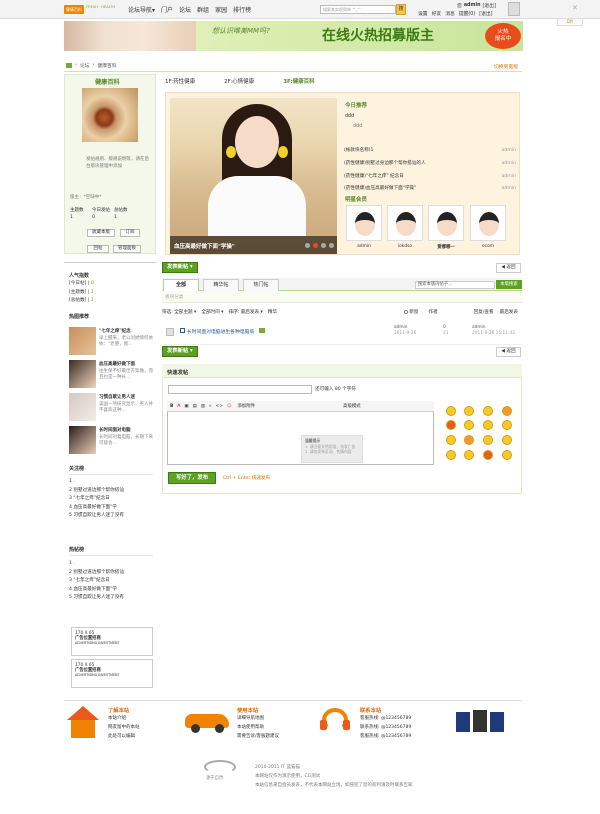 The image size is (600, 814). What do you see at coordinates (469, 425) in the screenshot?
I see `emoticon-wink-icon` at bounding box center [469, 425].